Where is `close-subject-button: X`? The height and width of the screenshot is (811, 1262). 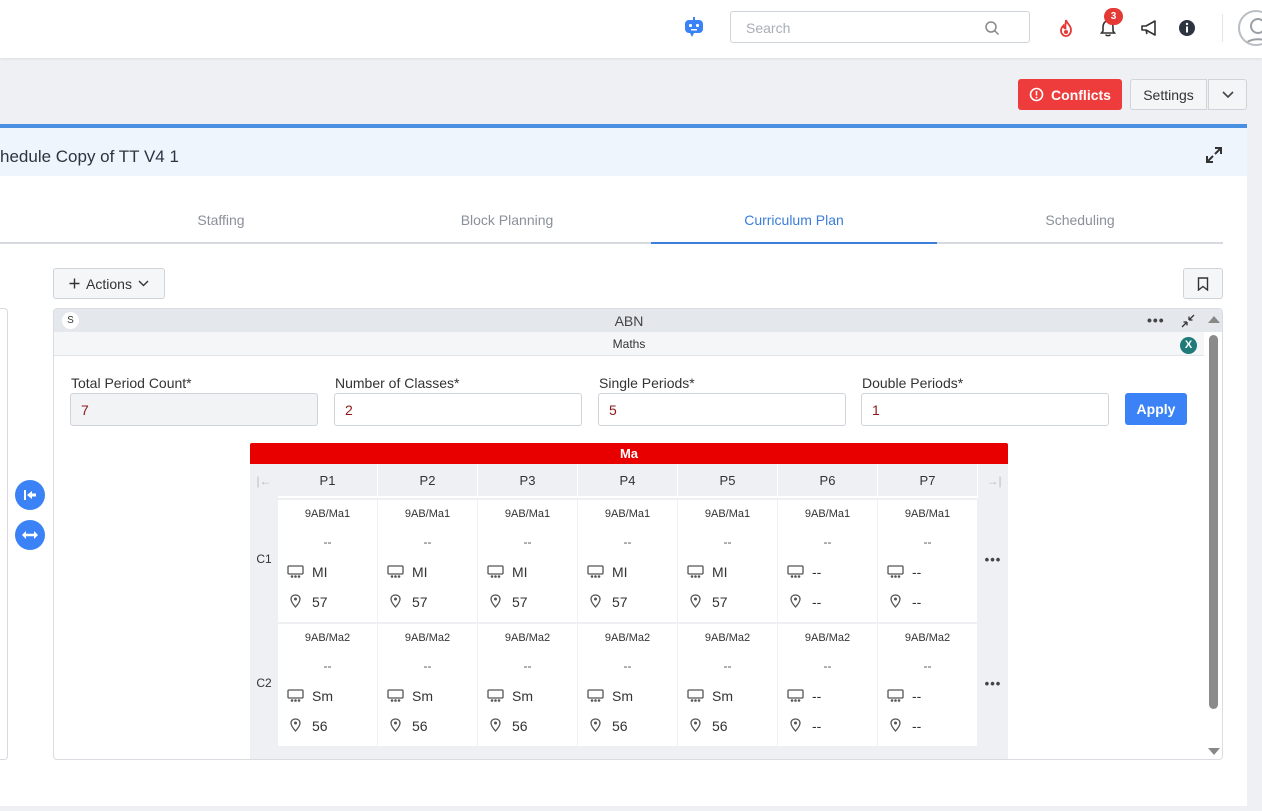 close-subject-button: X is located at coordinates (1188, 345).